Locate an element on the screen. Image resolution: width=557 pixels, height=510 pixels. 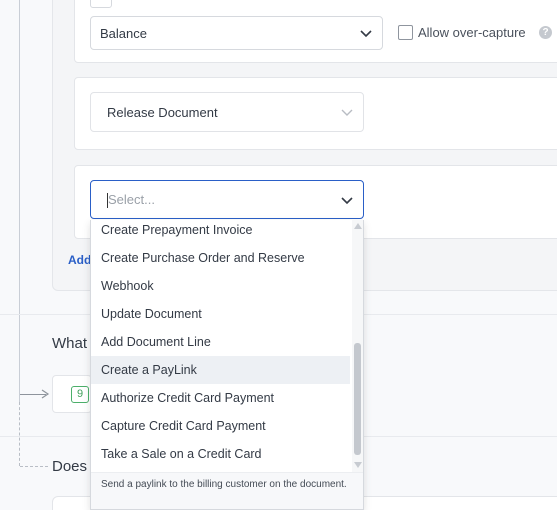
release-document-select: Release Document is located at coordinates (227, 112).